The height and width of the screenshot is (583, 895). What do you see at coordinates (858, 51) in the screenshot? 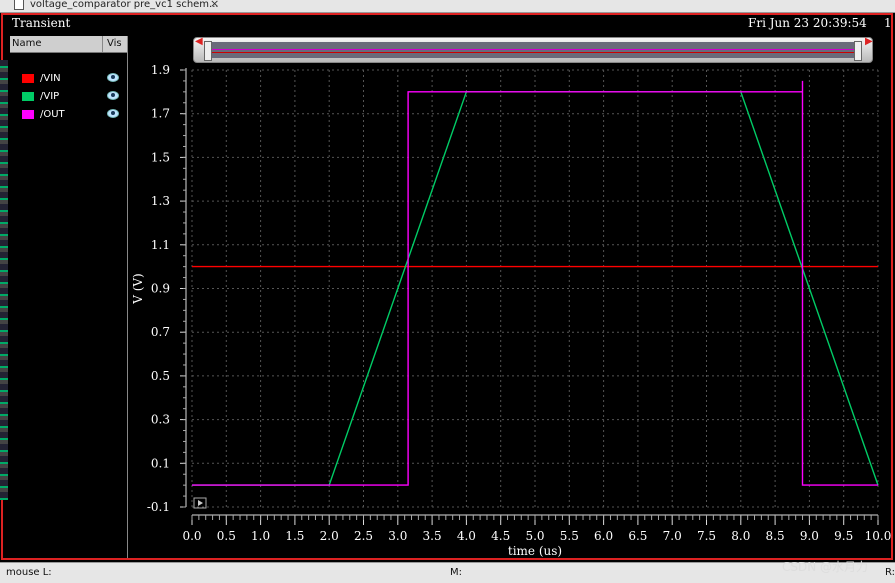
I see `scrollbar-right-handle` at bounding box center [858, 51].